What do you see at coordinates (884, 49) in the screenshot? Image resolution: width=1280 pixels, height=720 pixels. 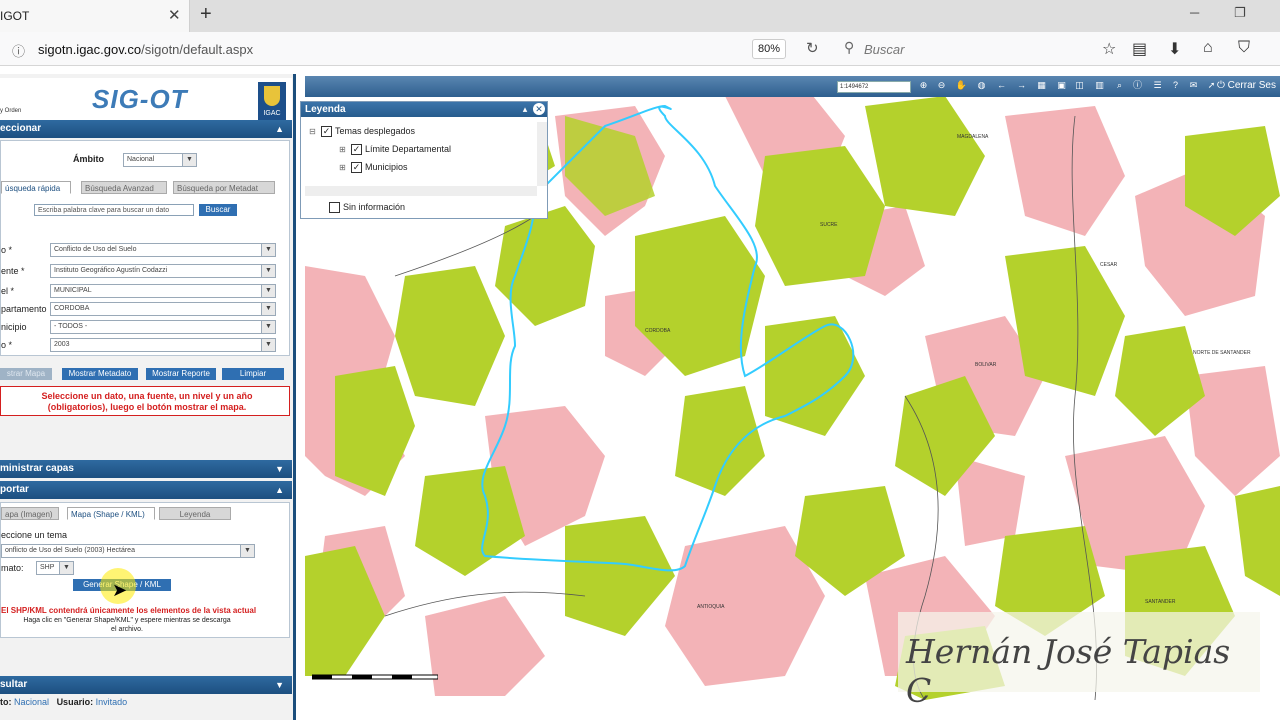 I see `browser-search-input: Buscar` at bounding box center [884, 49].